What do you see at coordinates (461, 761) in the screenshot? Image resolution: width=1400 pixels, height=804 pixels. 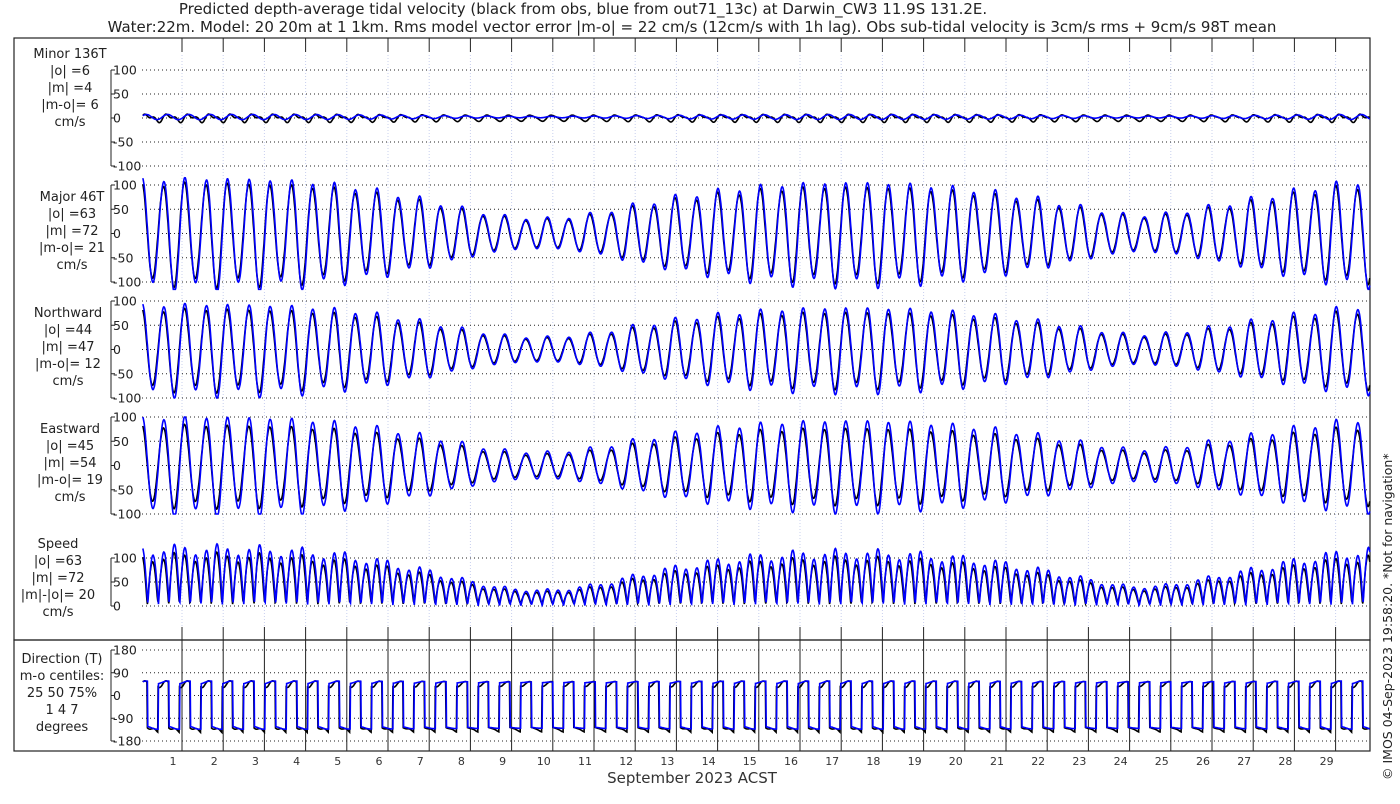 I see `x-tick-label: 8` at bounding box center [461, 761].